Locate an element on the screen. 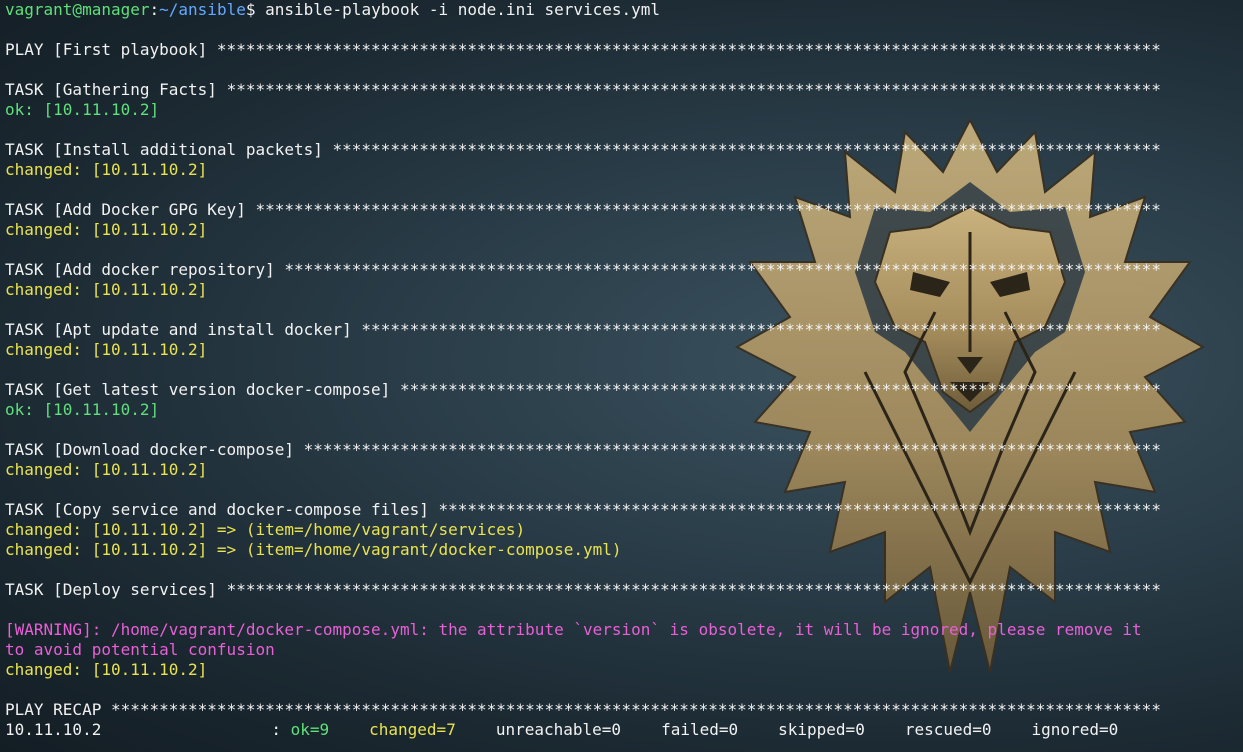 This screenshot has width=1243, height=752. task-title: TASK [Install additional packets] is located at coordinates (169, 149).